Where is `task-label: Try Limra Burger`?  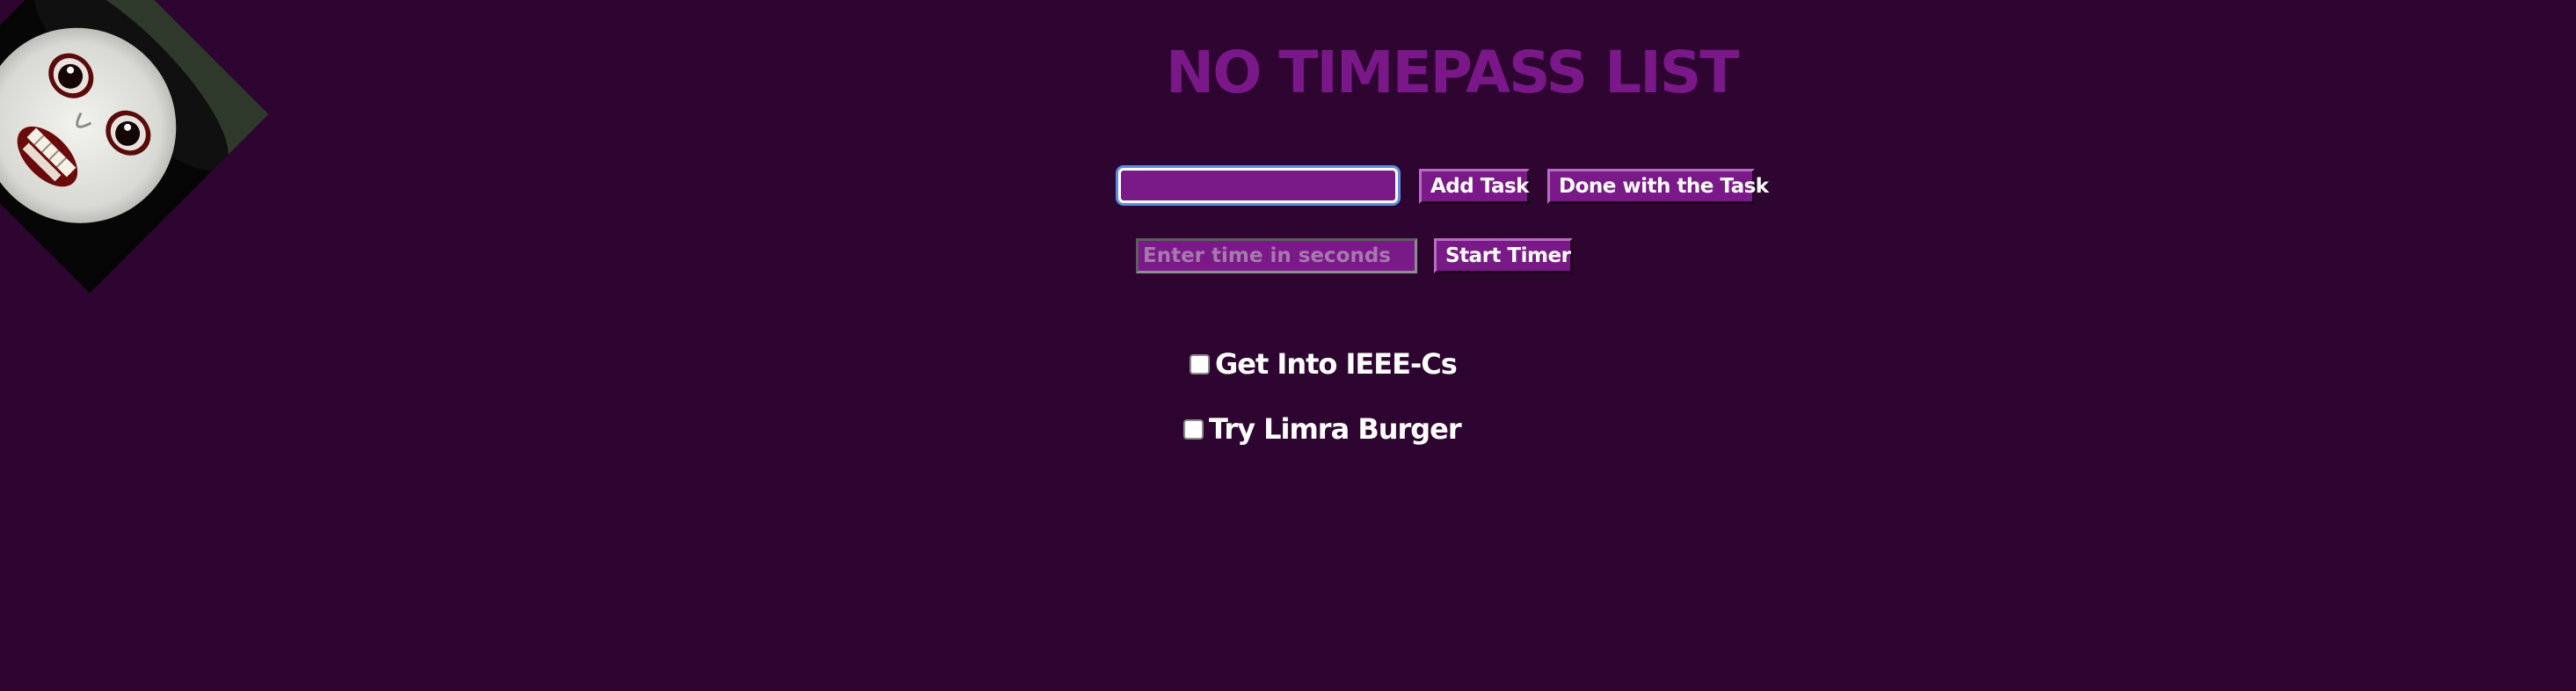 task-label: Try Limra Burger is located at coordinates (1335, 429).